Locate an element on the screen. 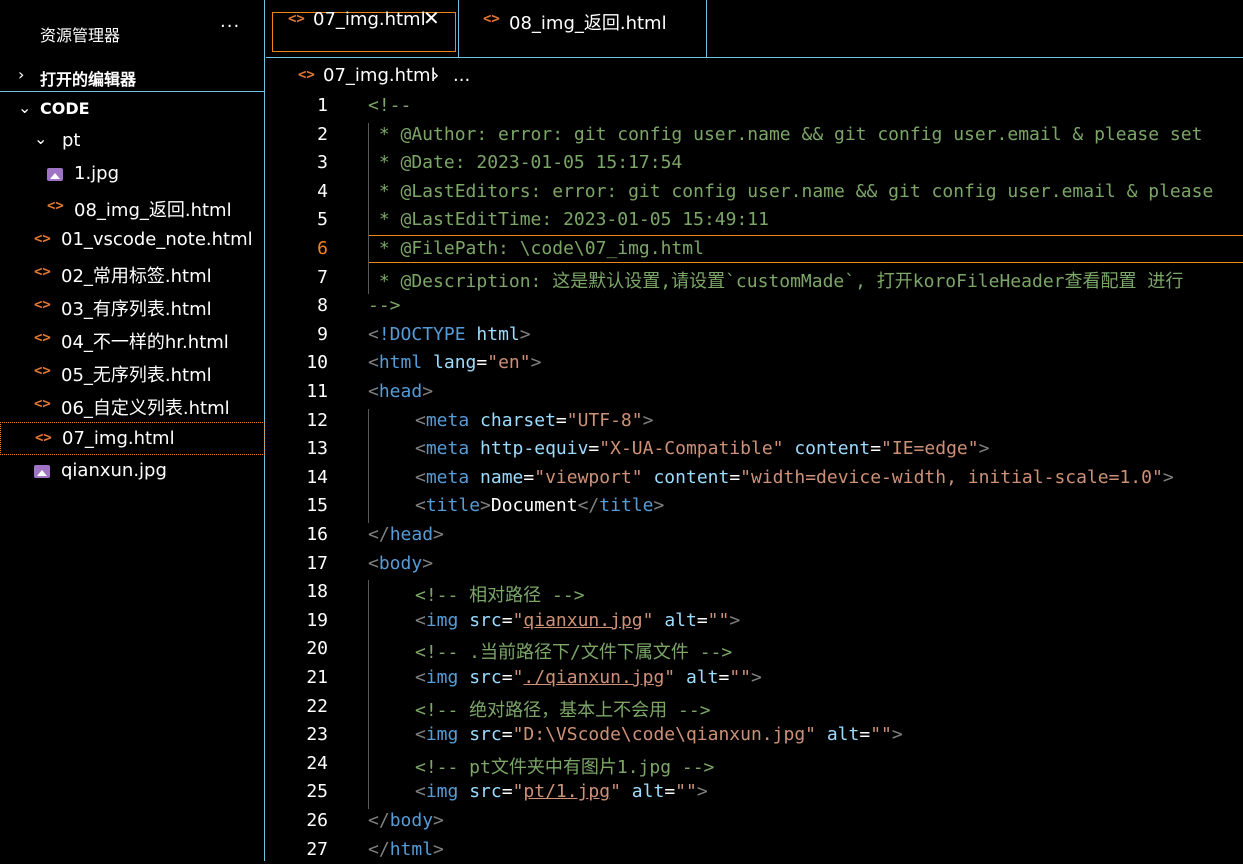 This screenshot has height=864, width=1243. tree-item: 1.jpg is located at coordinates (132, 174).